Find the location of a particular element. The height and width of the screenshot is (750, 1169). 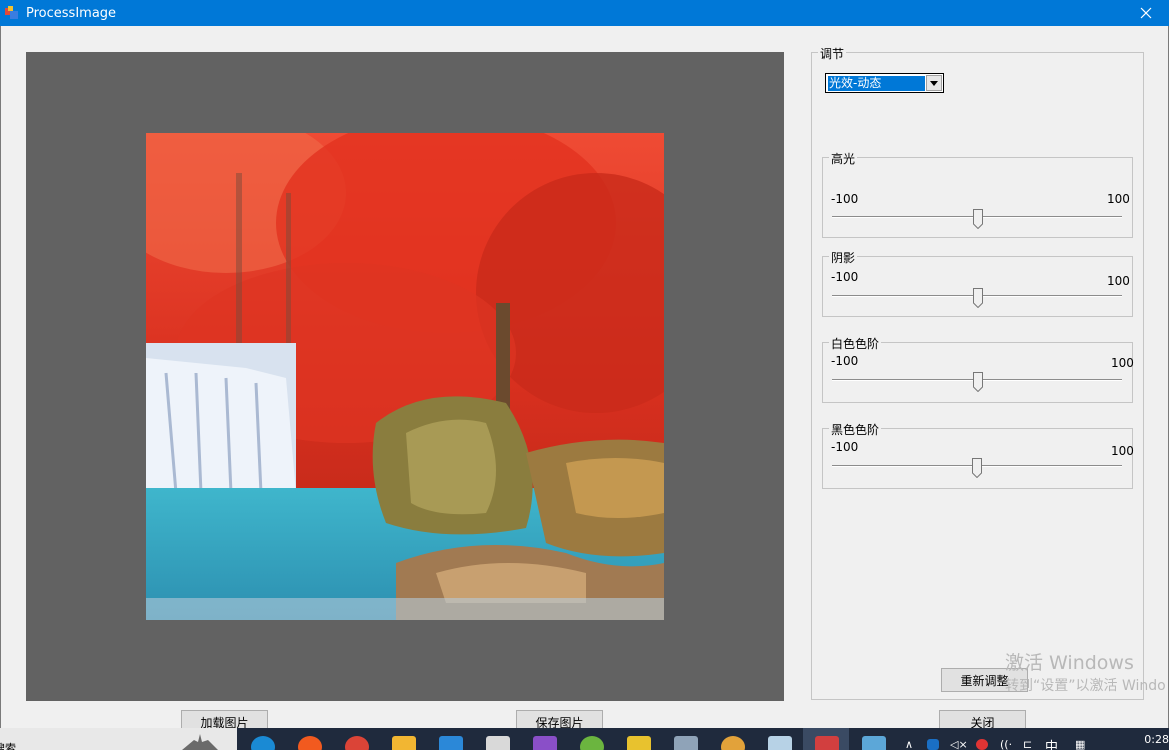

network-icon: ((· is located at coordinates (1006, 744).